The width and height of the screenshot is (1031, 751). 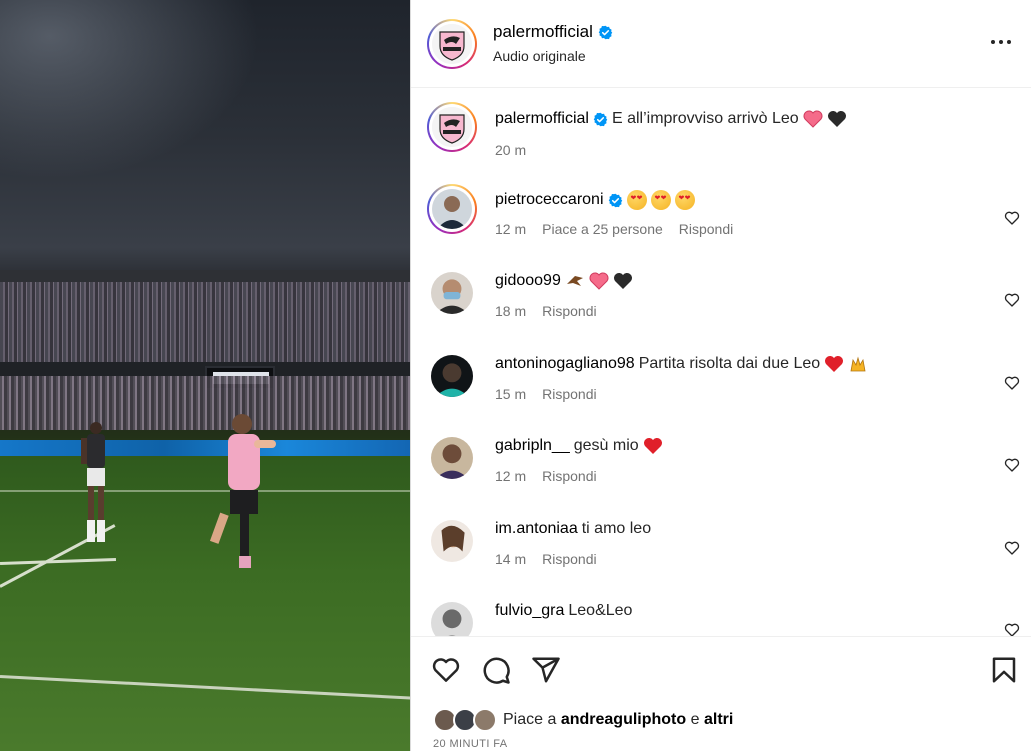 I want to click on comment-username: gabripln__, so click(x=532, y=446).